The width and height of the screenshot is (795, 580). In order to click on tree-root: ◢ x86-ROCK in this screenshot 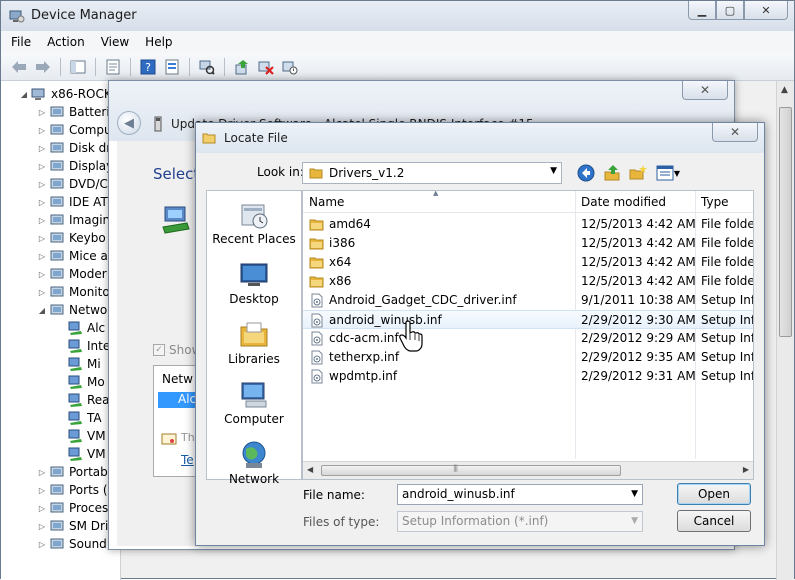, I will do `click(65, 94)`.